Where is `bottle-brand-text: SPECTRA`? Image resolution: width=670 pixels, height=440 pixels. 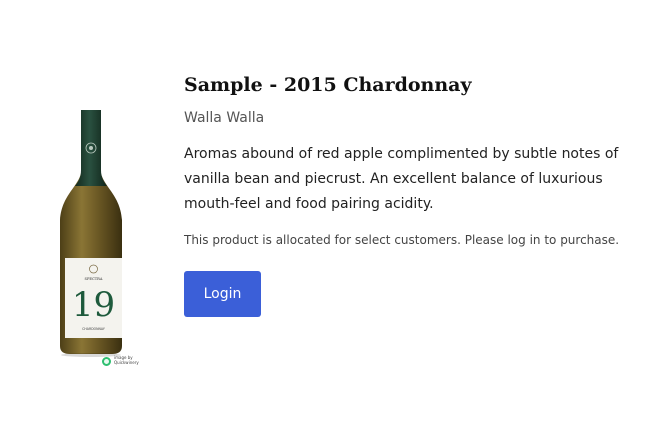
bottle-brand-text: SPECTRA is located at coordinates (94, 279).